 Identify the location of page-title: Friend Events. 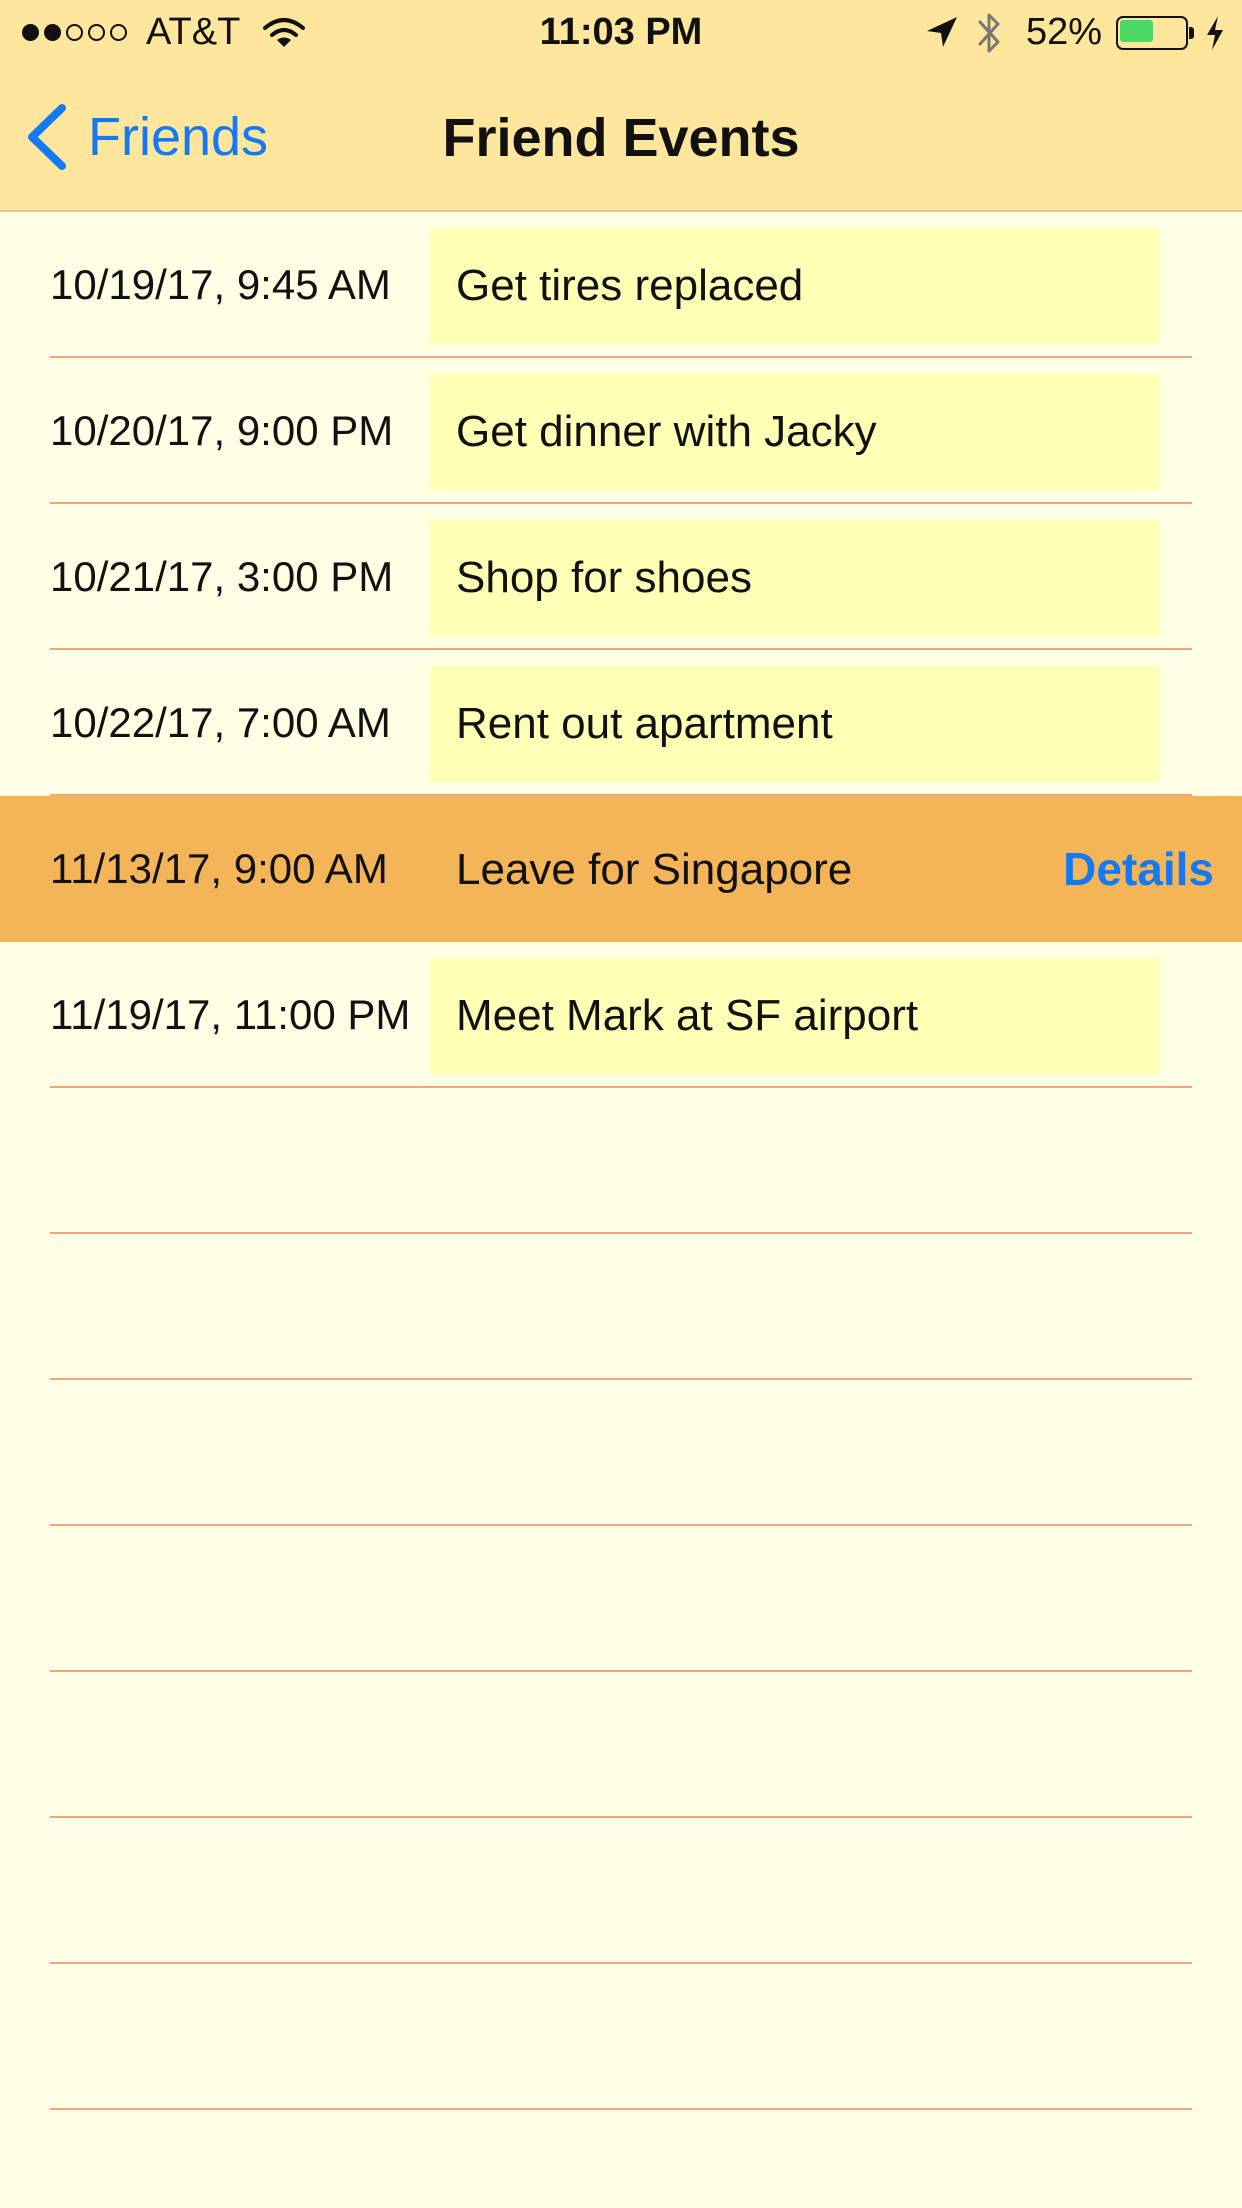
(621, 138).